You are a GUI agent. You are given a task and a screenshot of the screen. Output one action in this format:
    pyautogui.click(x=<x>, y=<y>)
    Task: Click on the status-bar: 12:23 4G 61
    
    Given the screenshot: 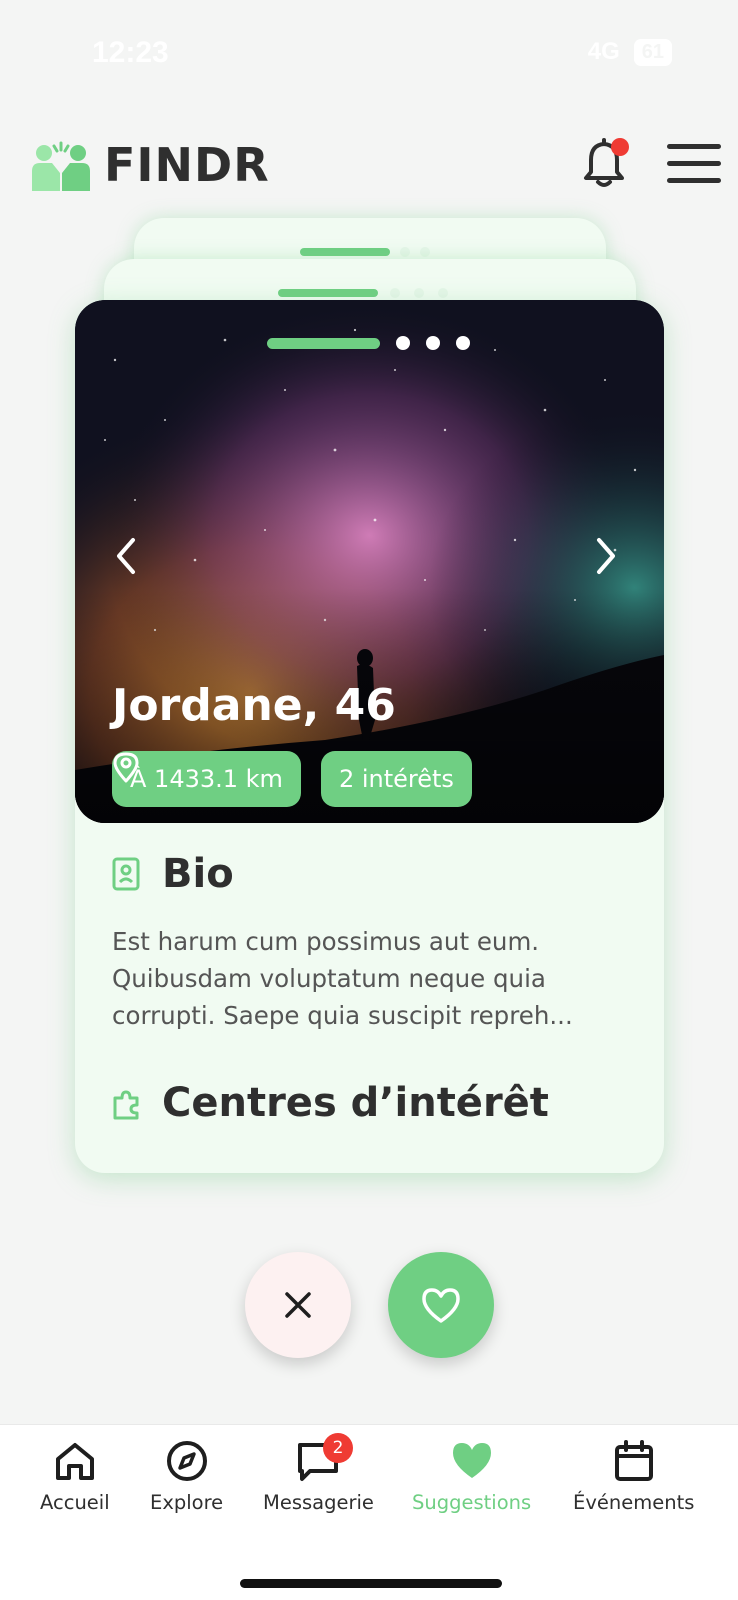 What is the action you would take?
    pyautogui.click(x=369, y=50)
    